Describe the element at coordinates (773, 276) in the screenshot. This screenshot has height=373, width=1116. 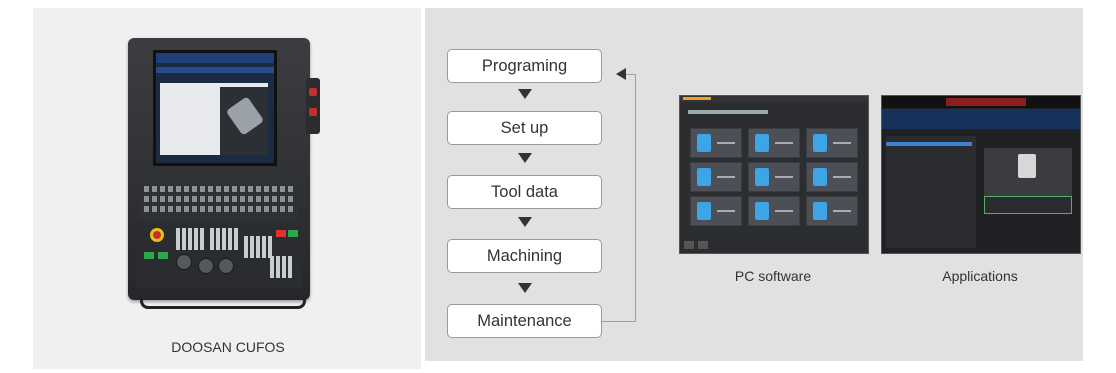
I see `pc-software-caption: PC software` at that location.